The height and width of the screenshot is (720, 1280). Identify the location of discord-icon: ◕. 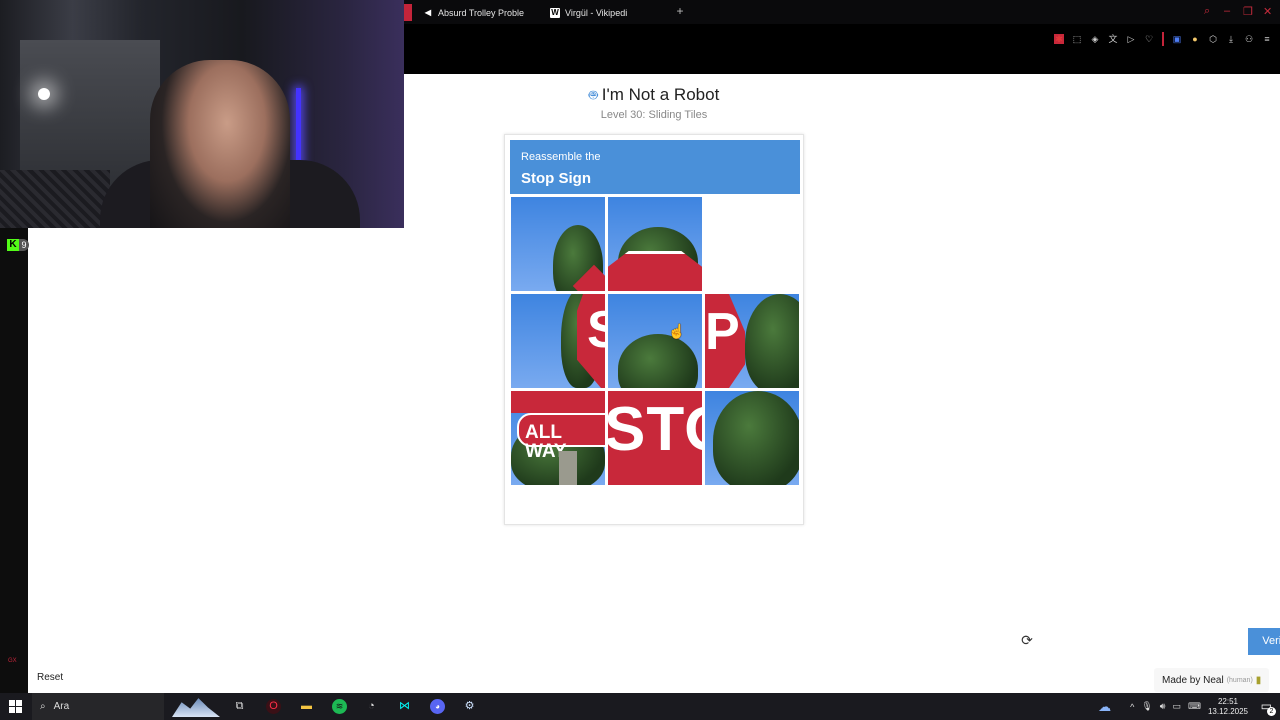
(437, 706).